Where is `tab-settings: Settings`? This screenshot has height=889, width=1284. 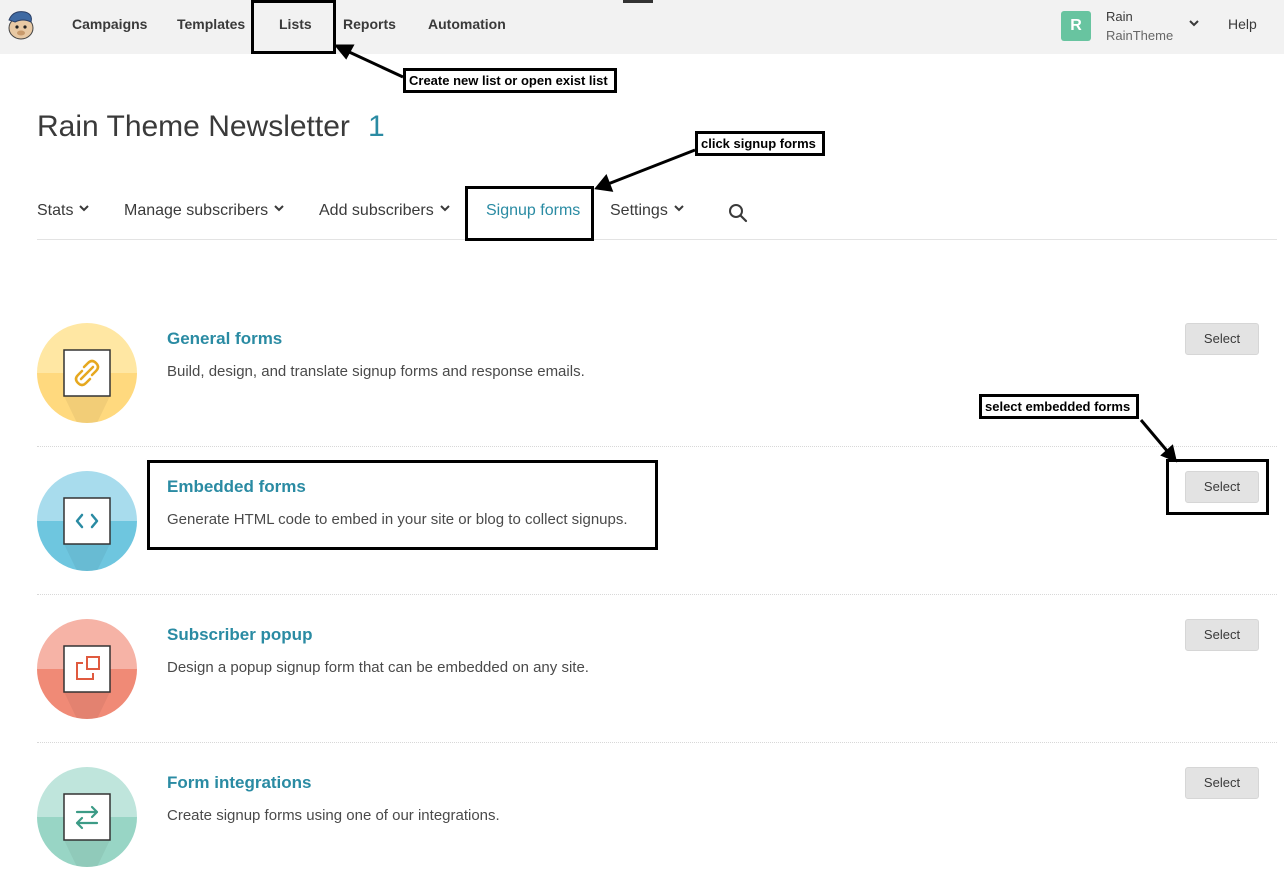 tab-settings: Settings is located at coordinates (647, 211).